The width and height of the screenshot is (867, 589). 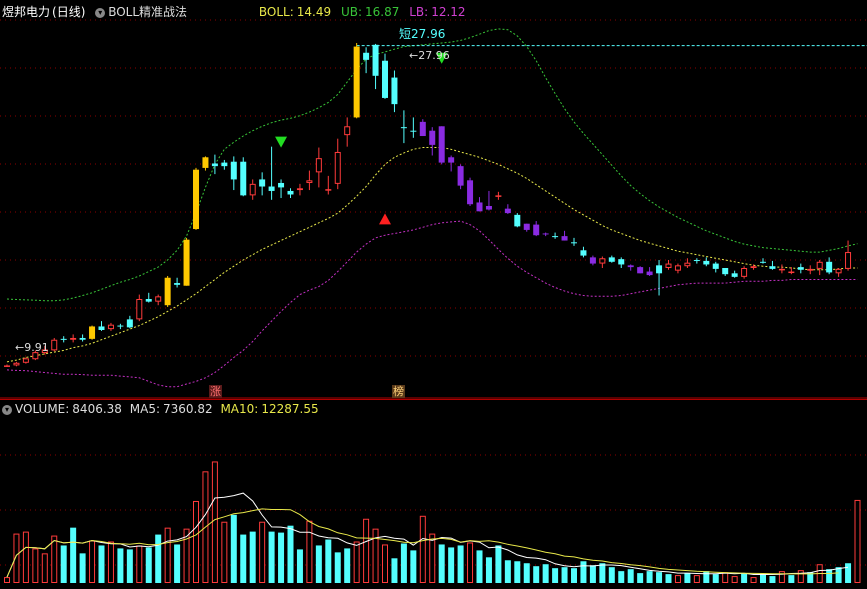 I want to click on lb-value: 12.12, so click(x=448, y=12).